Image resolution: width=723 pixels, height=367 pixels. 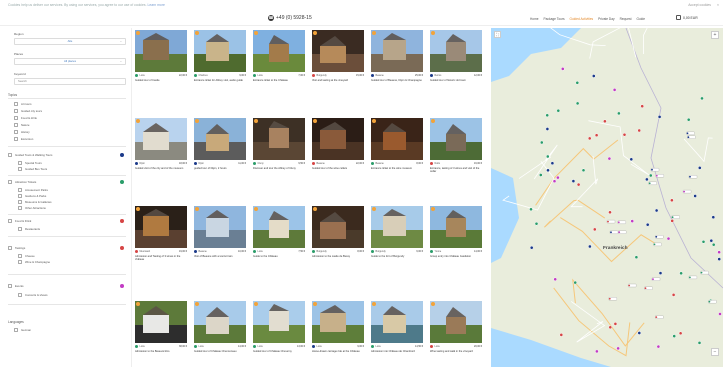 I want to click on nav-home: Home, so click(x=534, y=19).